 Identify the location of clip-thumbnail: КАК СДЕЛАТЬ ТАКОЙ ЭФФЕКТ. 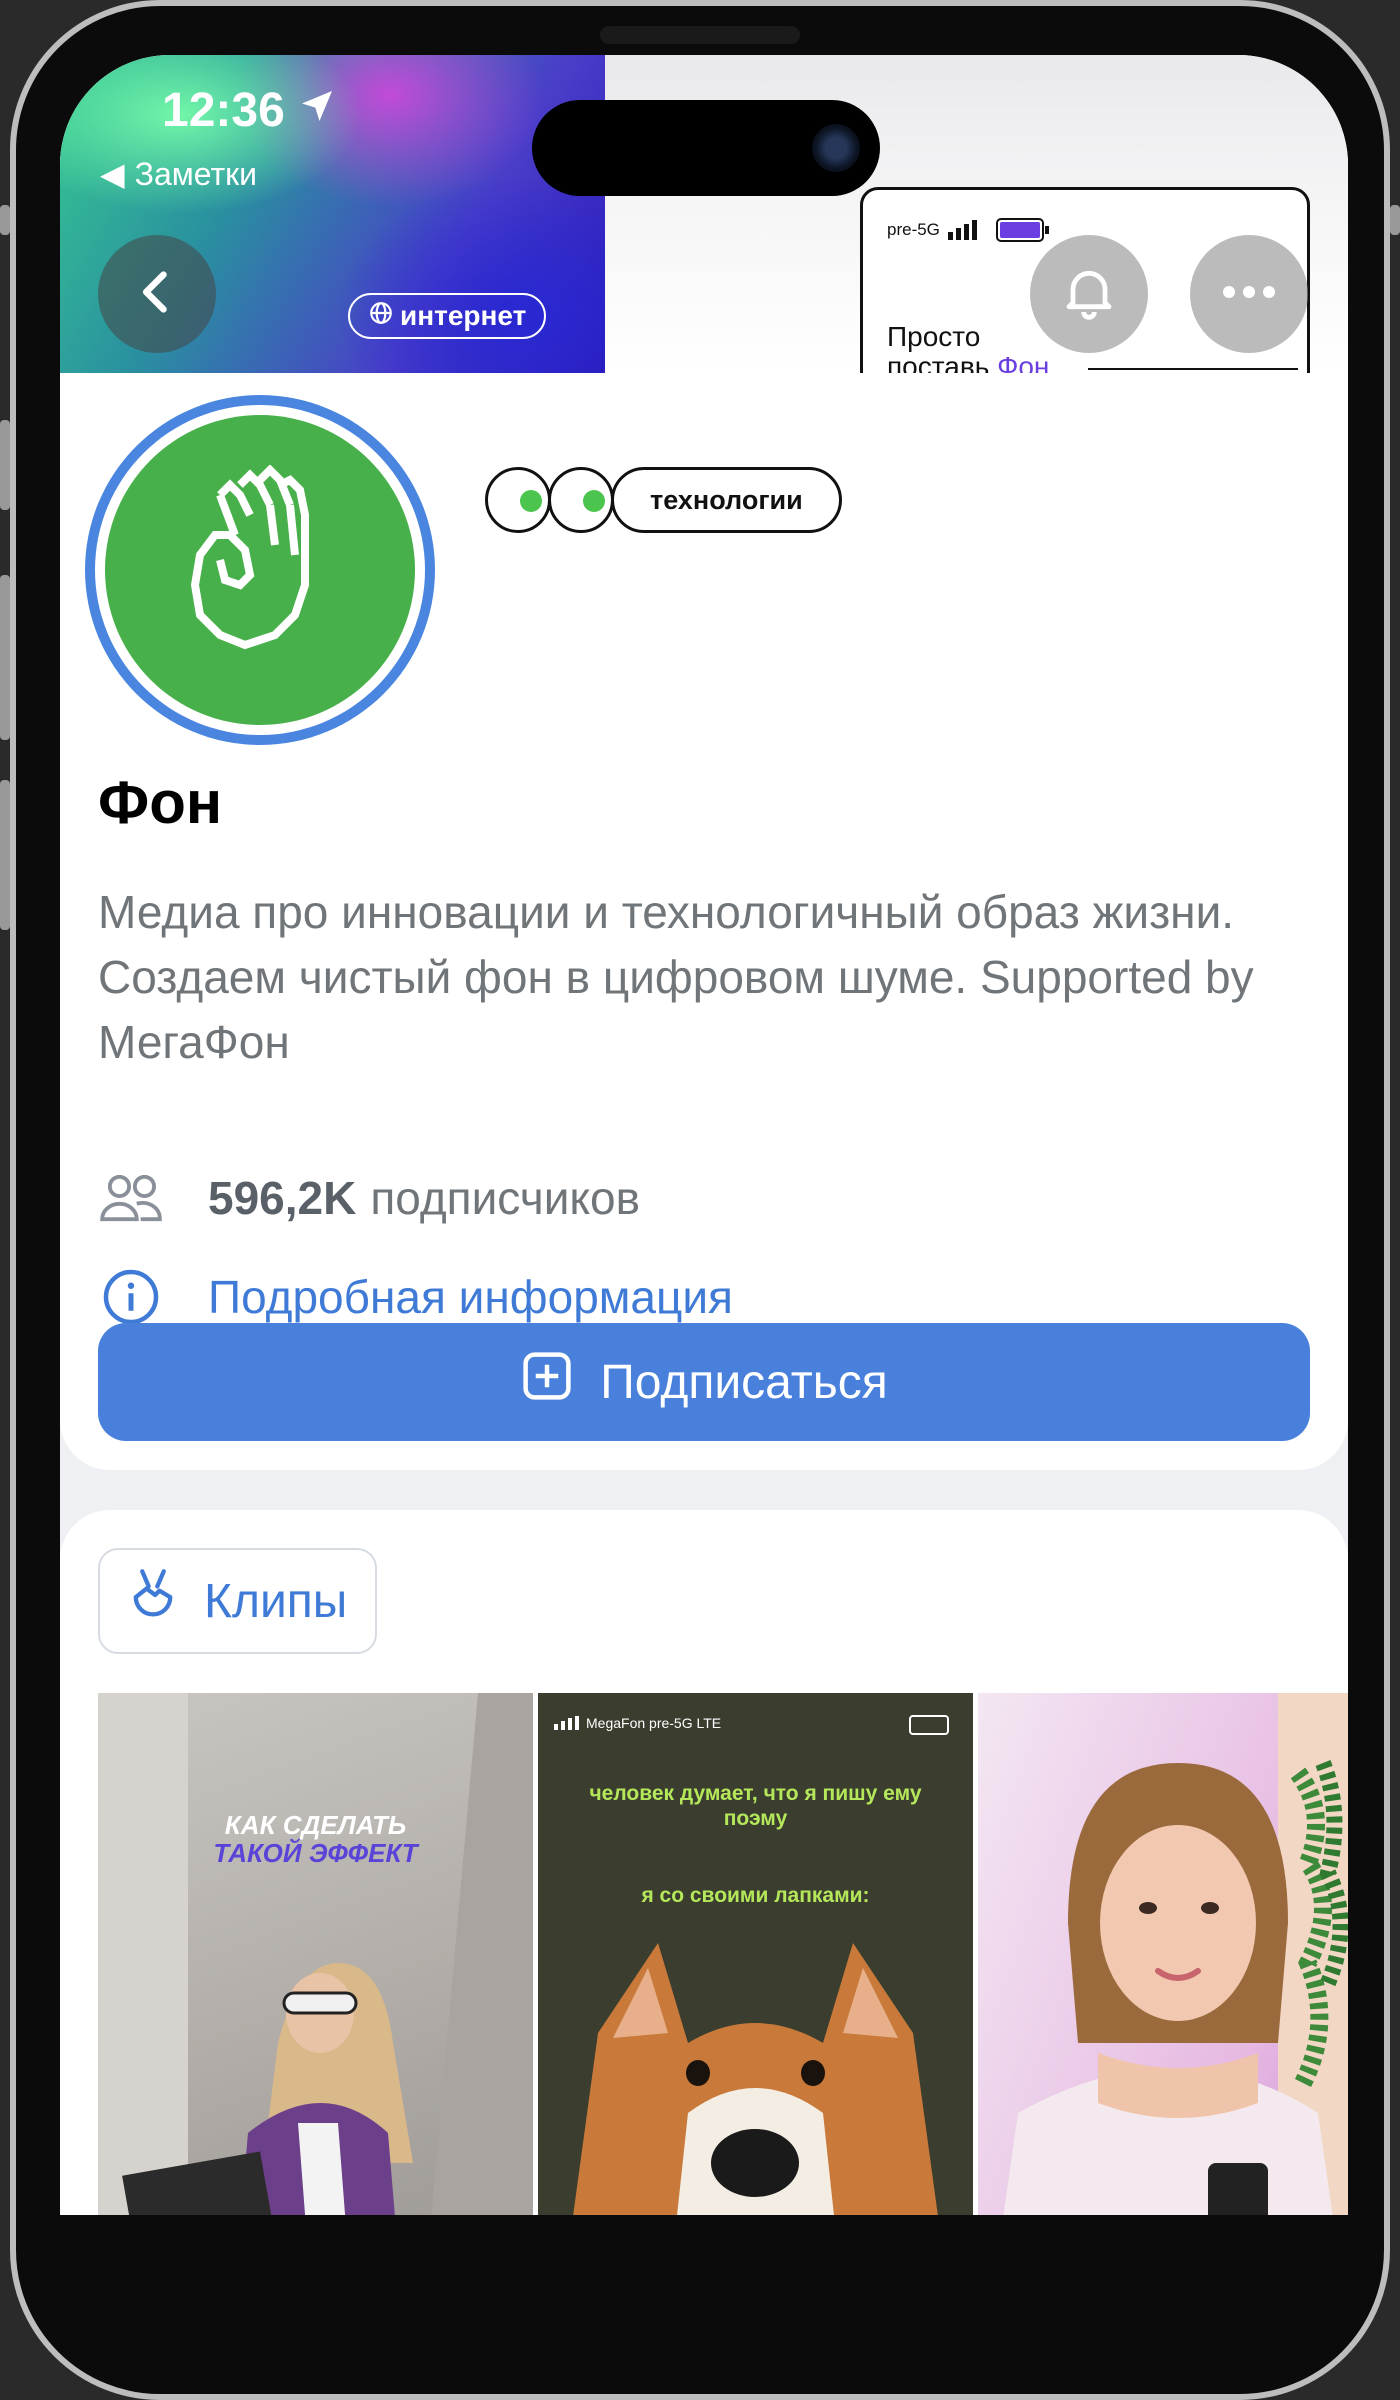
(315, 1954).